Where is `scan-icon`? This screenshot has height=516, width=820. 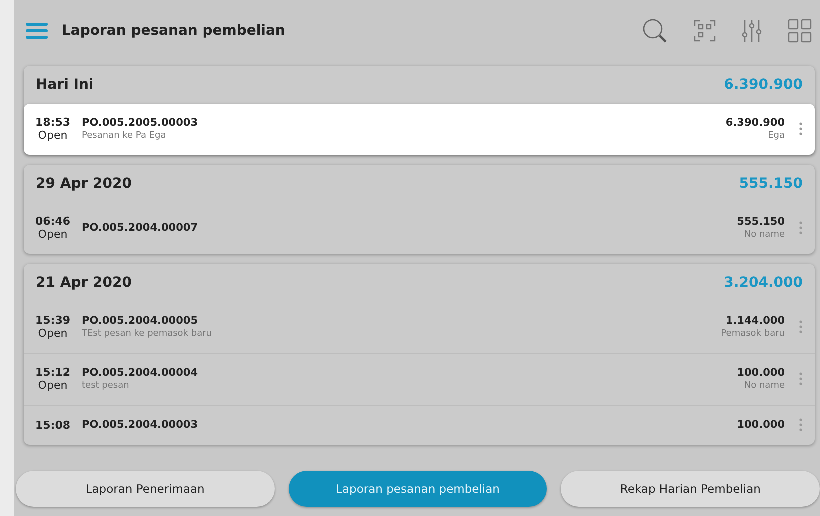 scan-icon is located at coordinates (705, 31).